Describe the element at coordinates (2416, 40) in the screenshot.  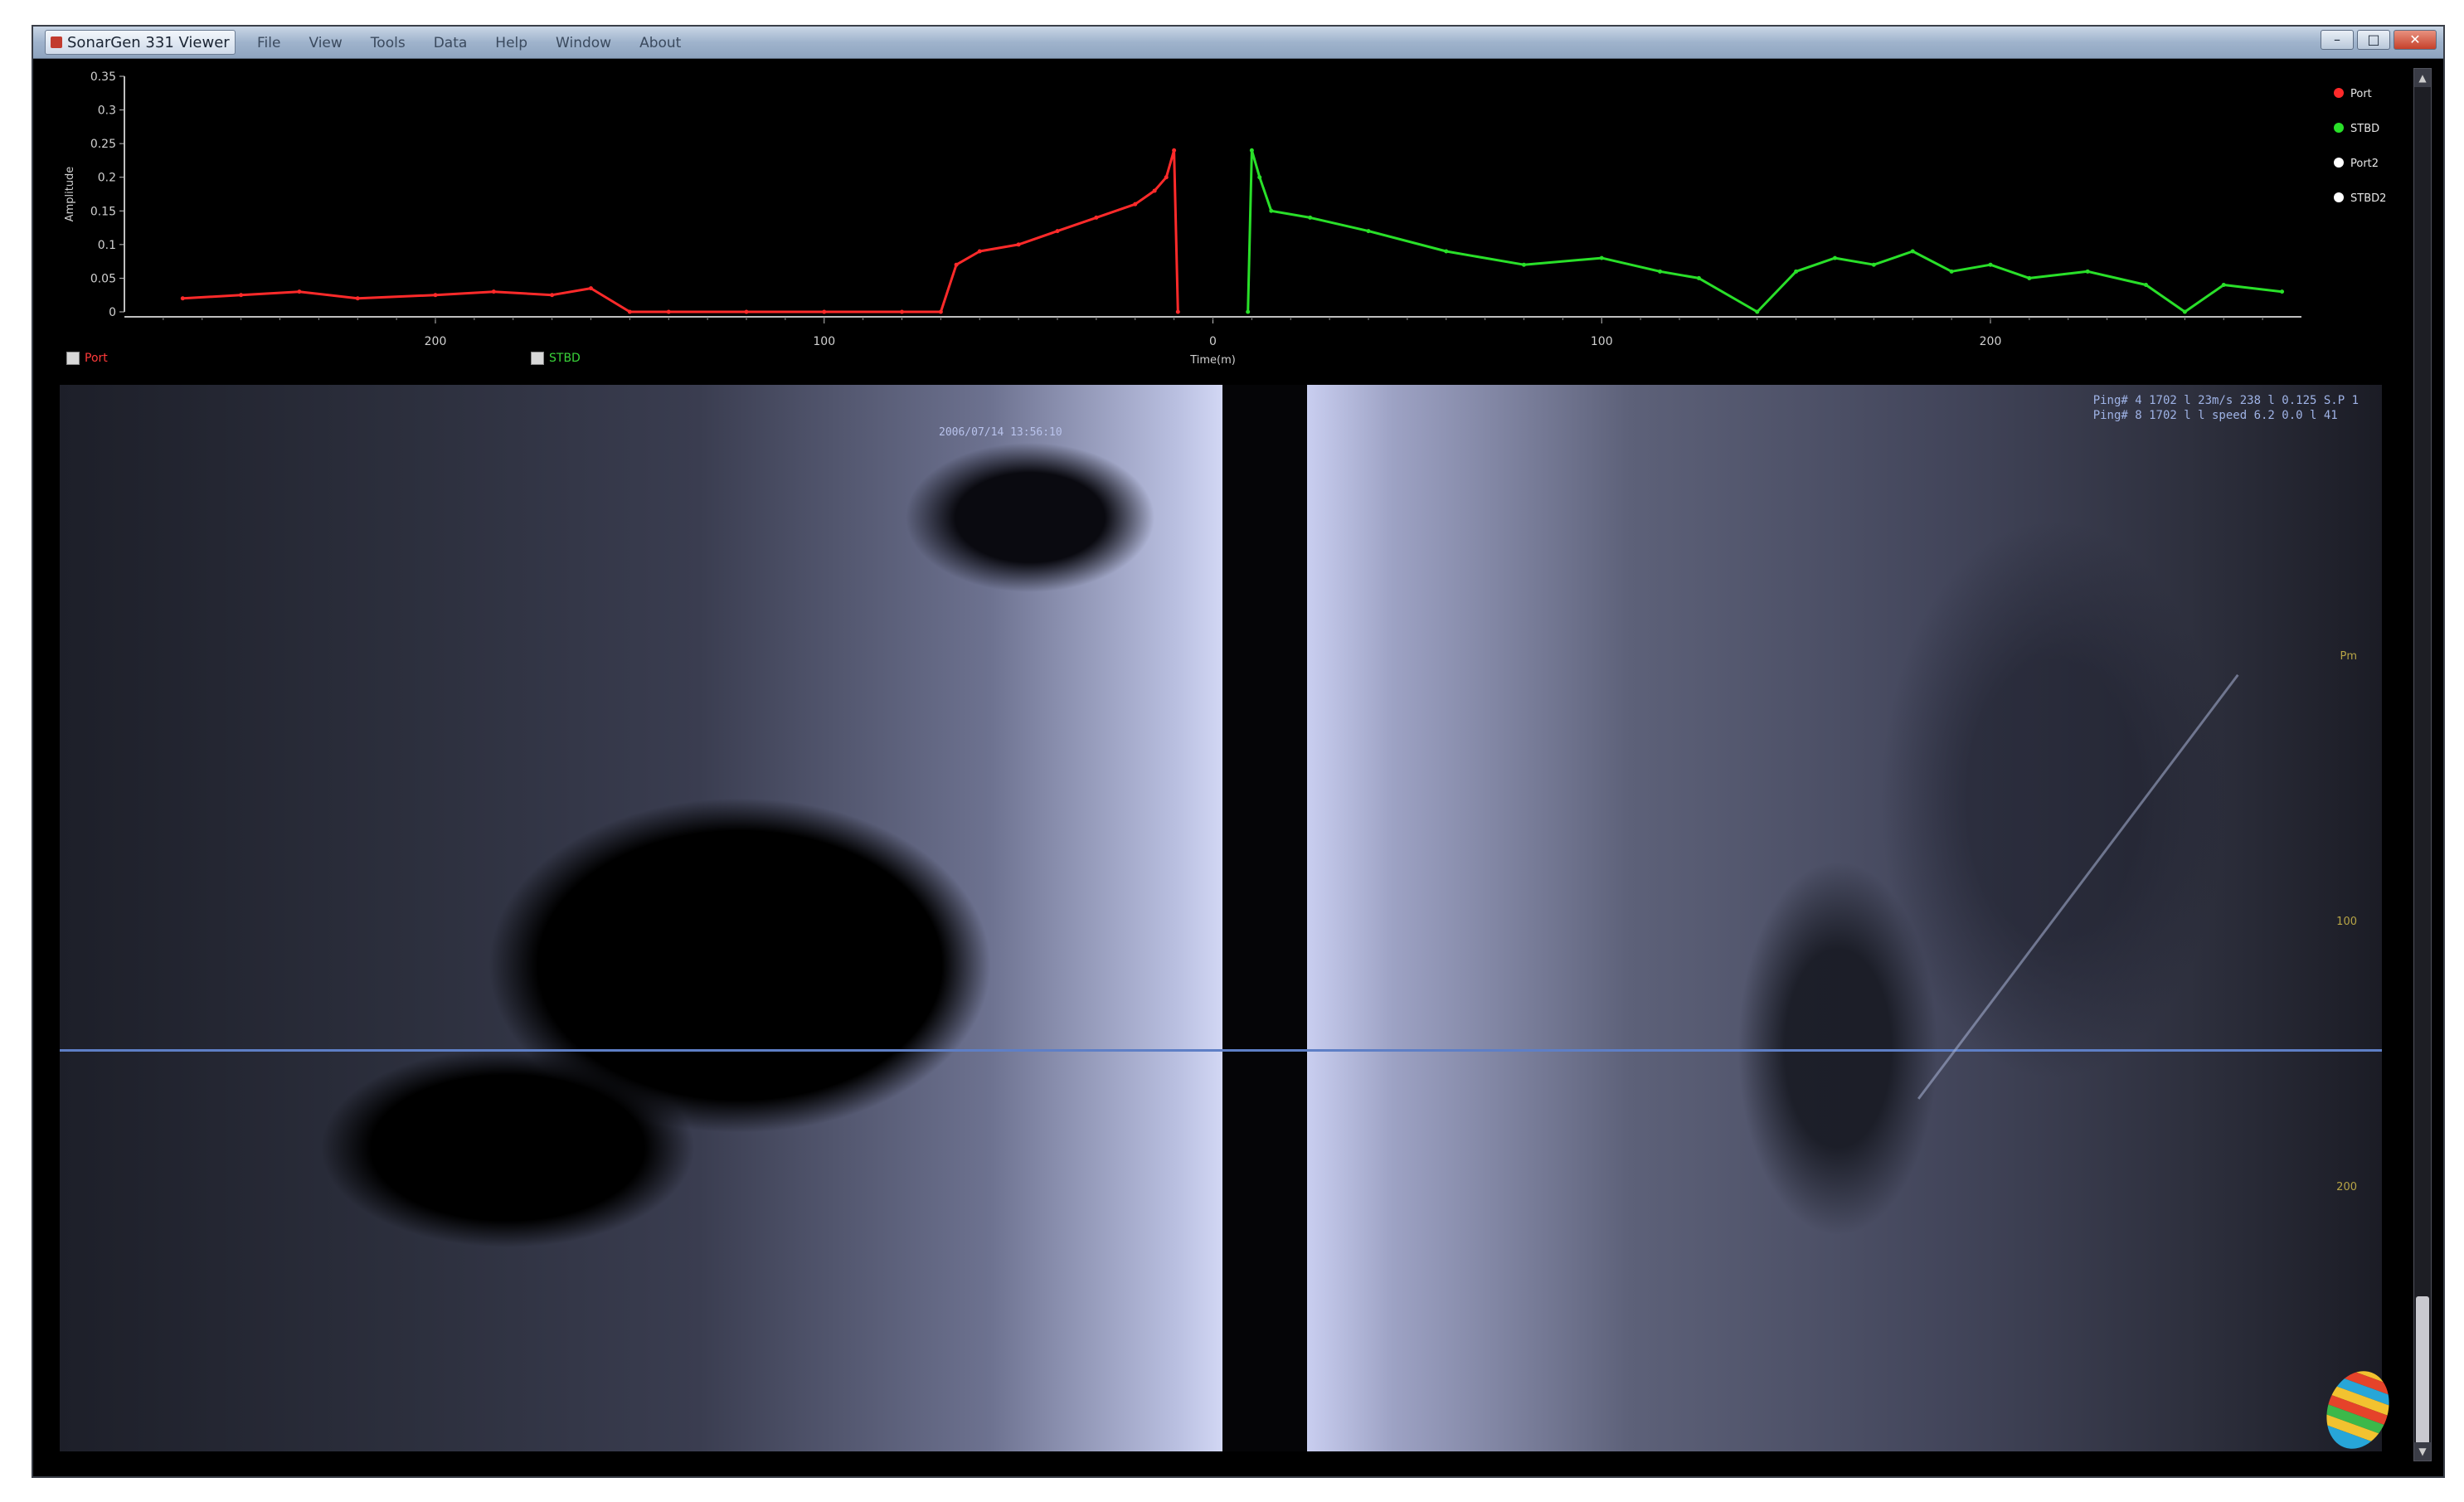
I see `close-button: ✕` at that location.